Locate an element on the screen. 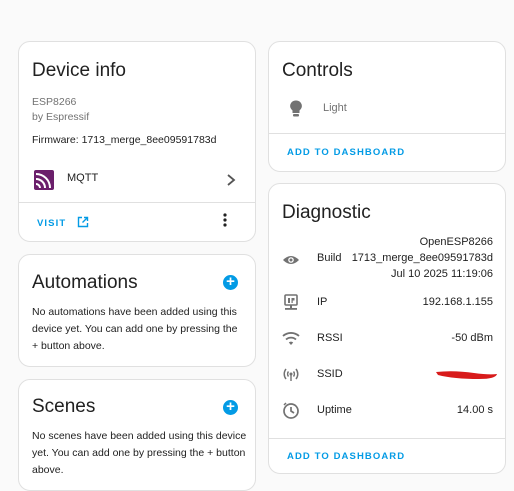 This screenshot has height=491, width=514. mqtt-icon is located at coordinates (44, 182).